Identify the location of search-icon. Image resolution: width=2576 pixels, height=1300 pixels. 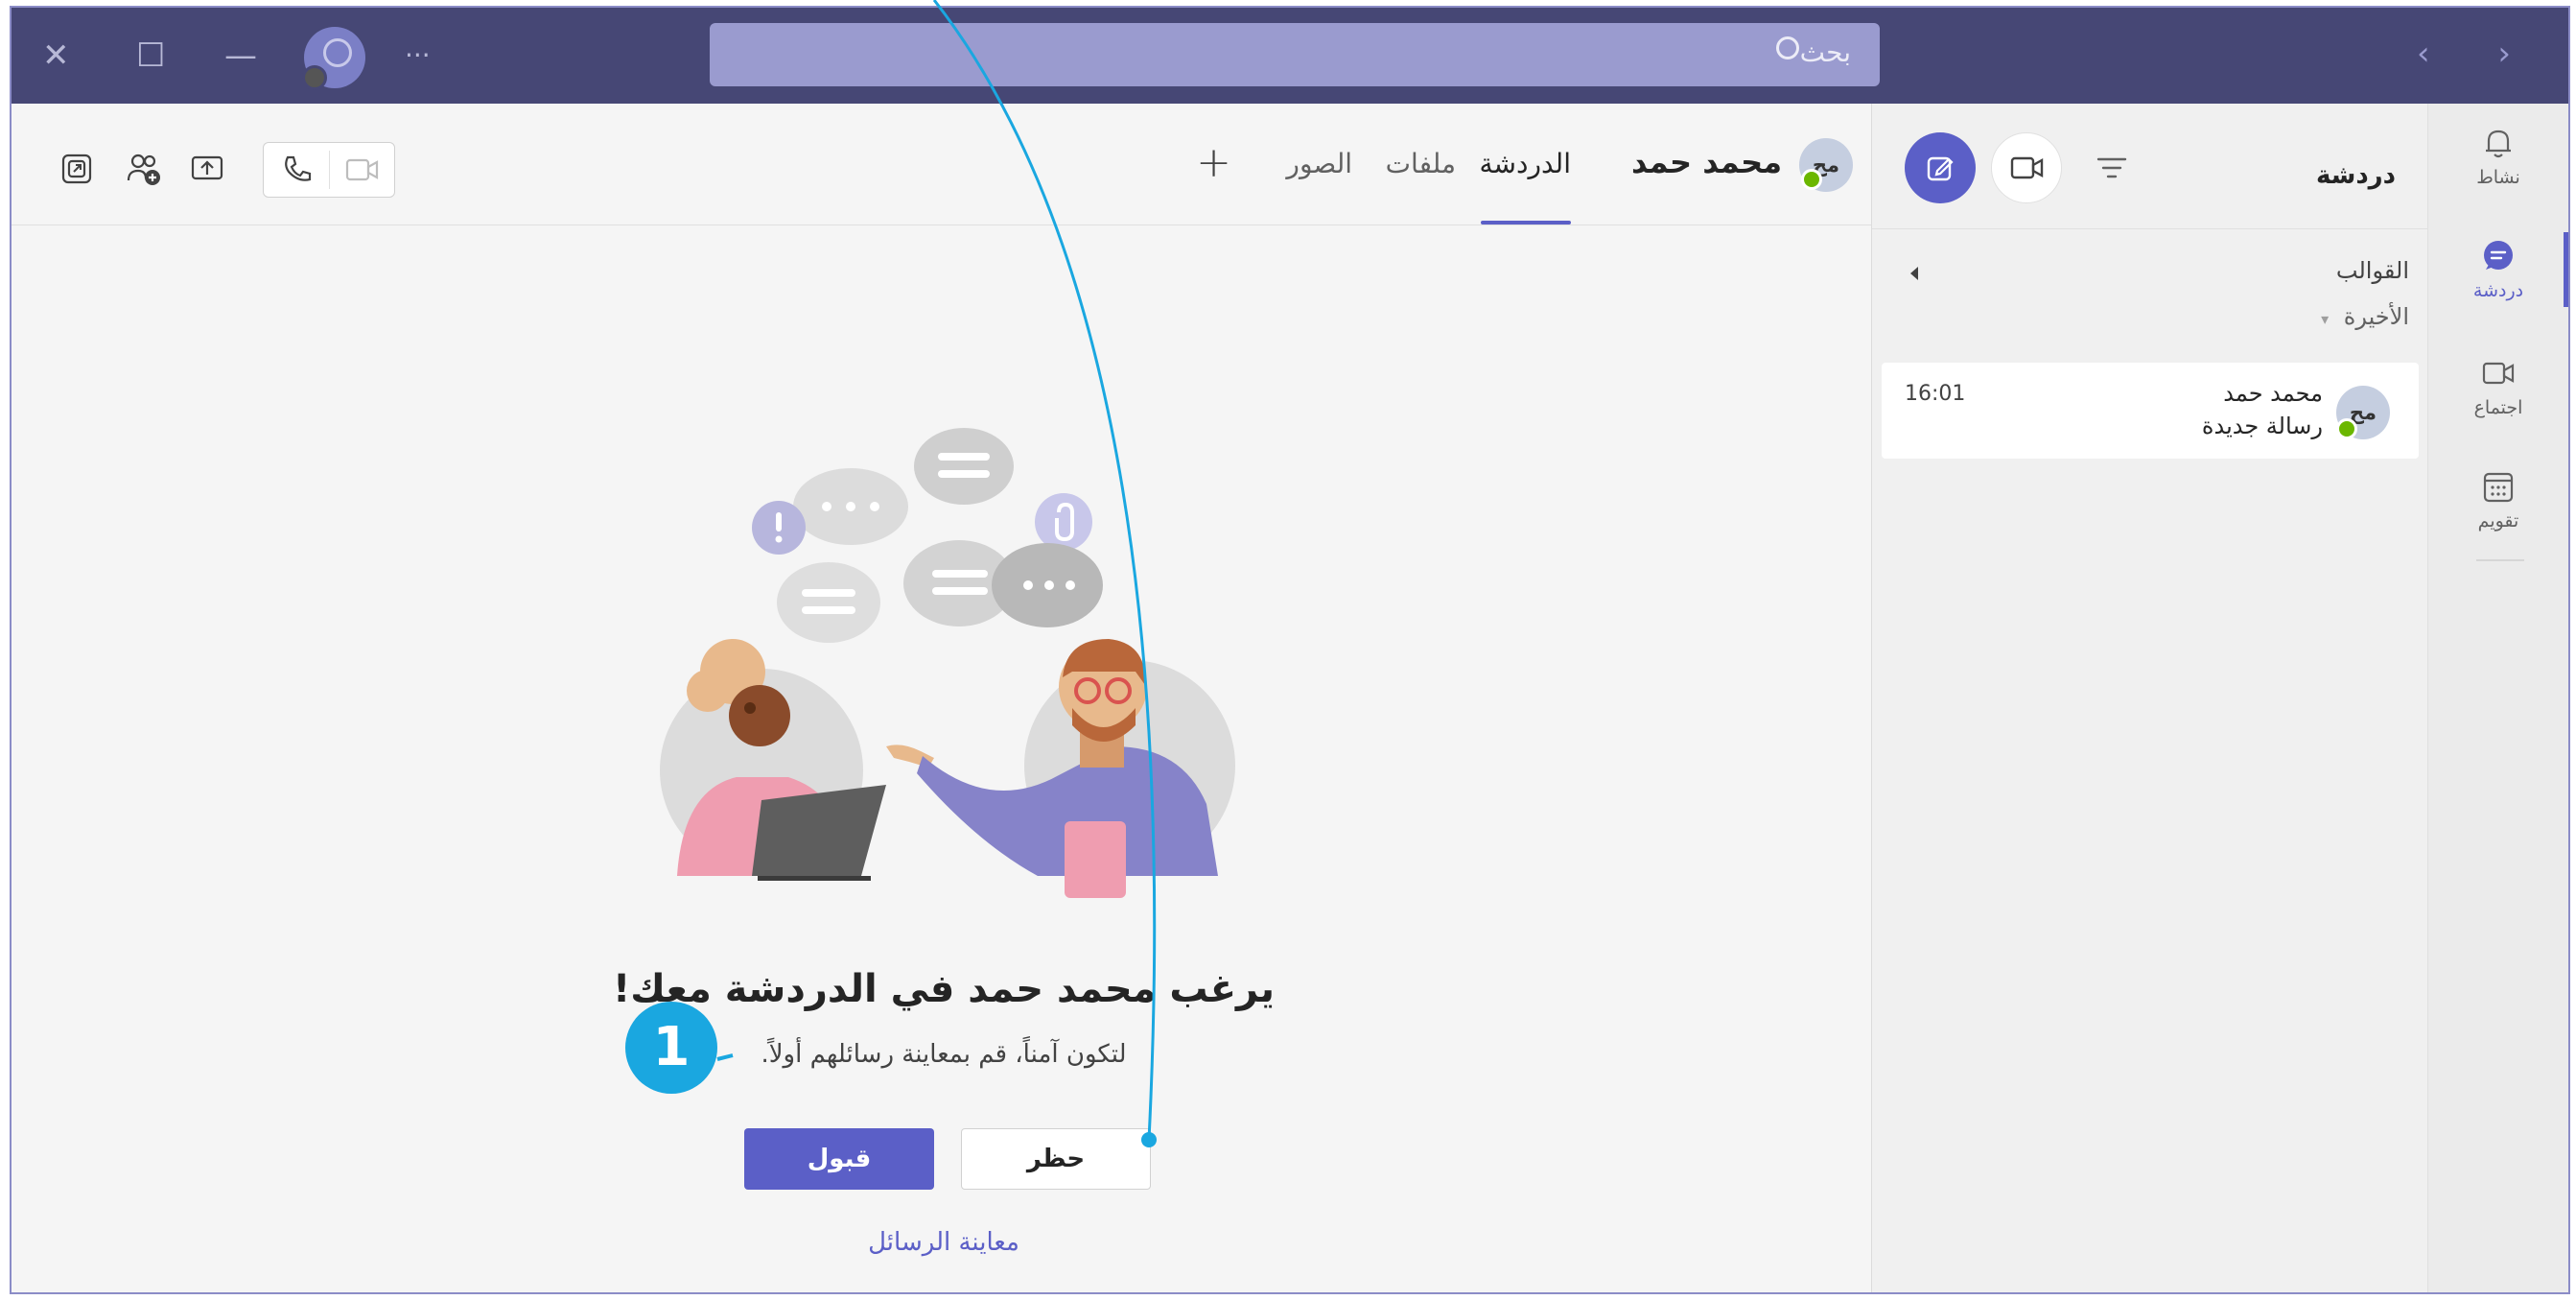
(1787, 47).